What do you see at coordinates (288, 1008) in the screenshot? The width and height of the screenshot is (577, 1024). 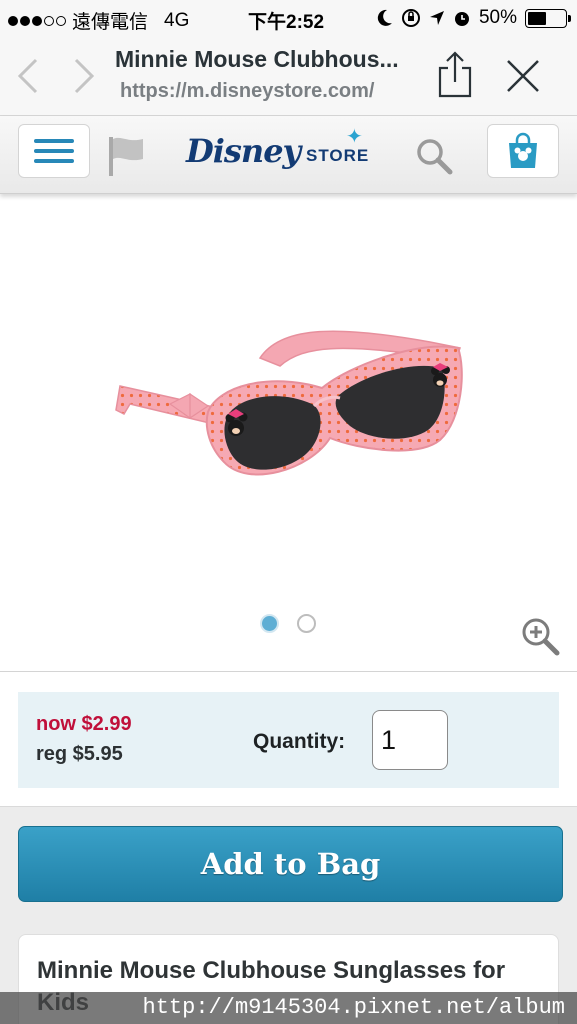 I see `watermark-text: http://m9145304.pixnet.net/album` at bounding box center [288, 1008].